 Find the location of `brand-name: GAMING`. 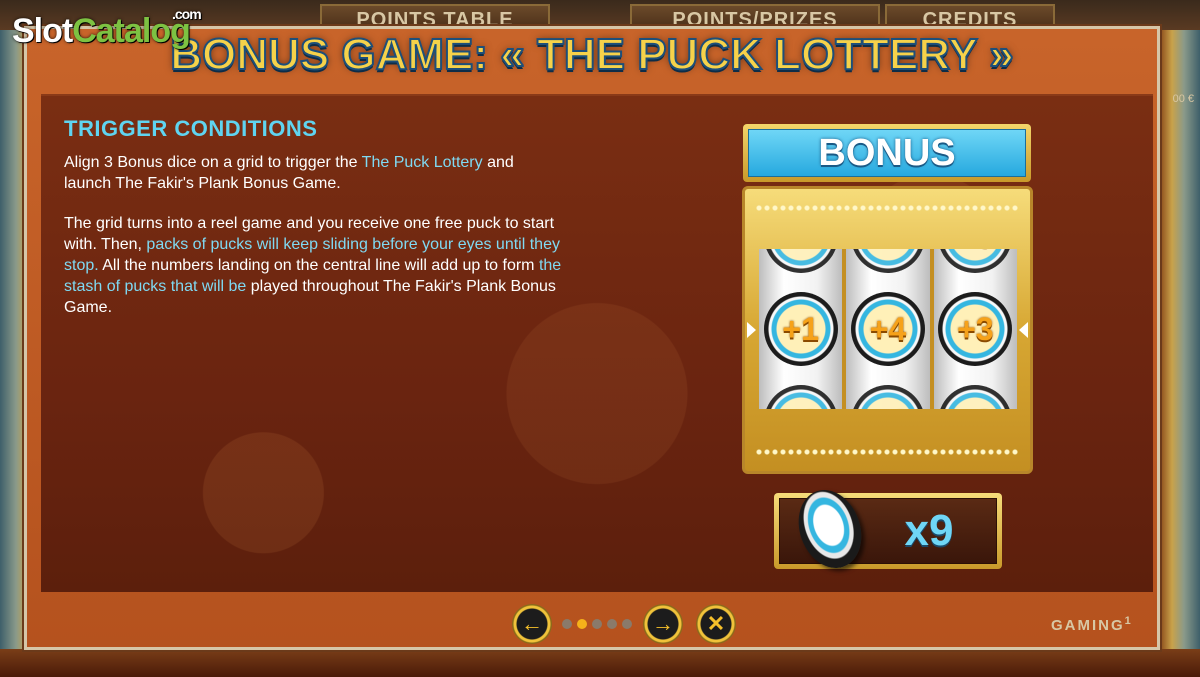

brand-name: GAMING is located at coordinates (1088, 625).